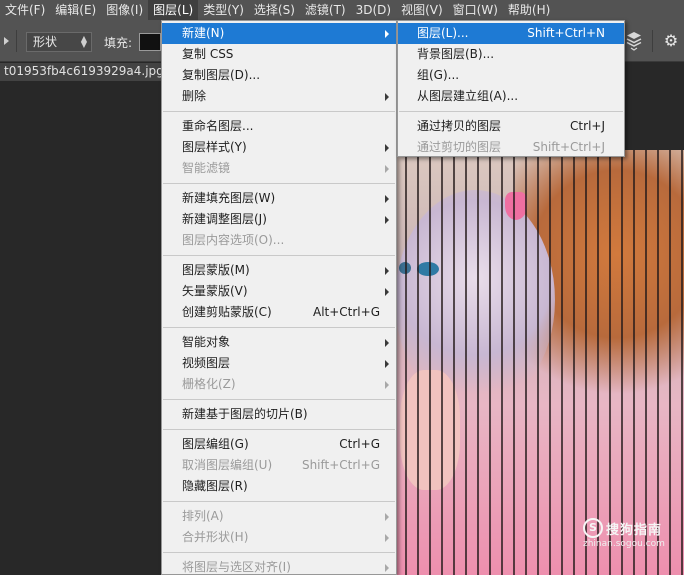  What do you see at coordinates (422, 10) in the screenshot?
I see `menu-8: 视图(V)` at bounding box center [422, 10].